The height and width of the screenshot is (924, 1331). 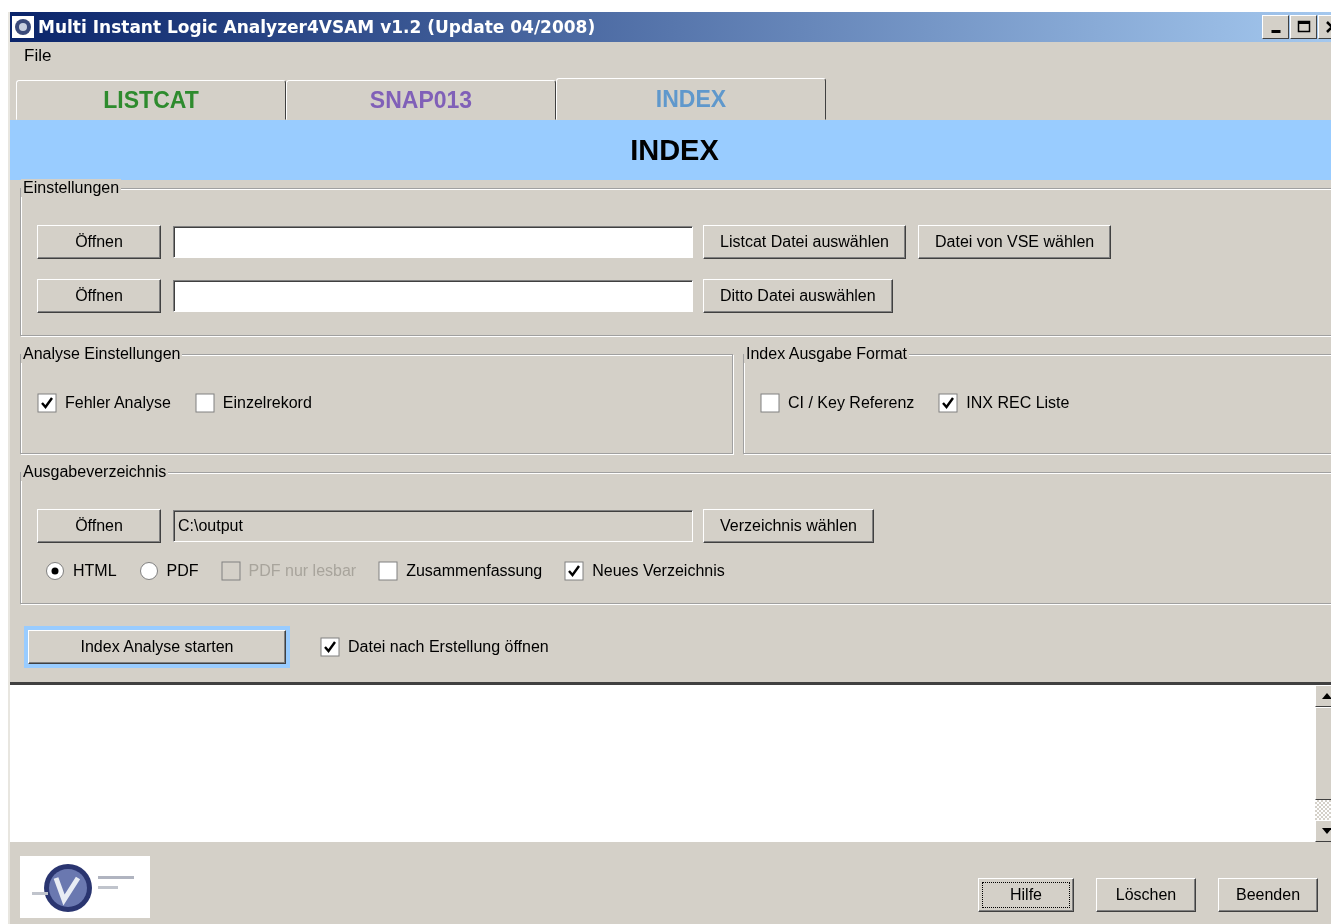 I want to click on select-file-button: Listcat Datei auswählen, so click(x=804, y=242).